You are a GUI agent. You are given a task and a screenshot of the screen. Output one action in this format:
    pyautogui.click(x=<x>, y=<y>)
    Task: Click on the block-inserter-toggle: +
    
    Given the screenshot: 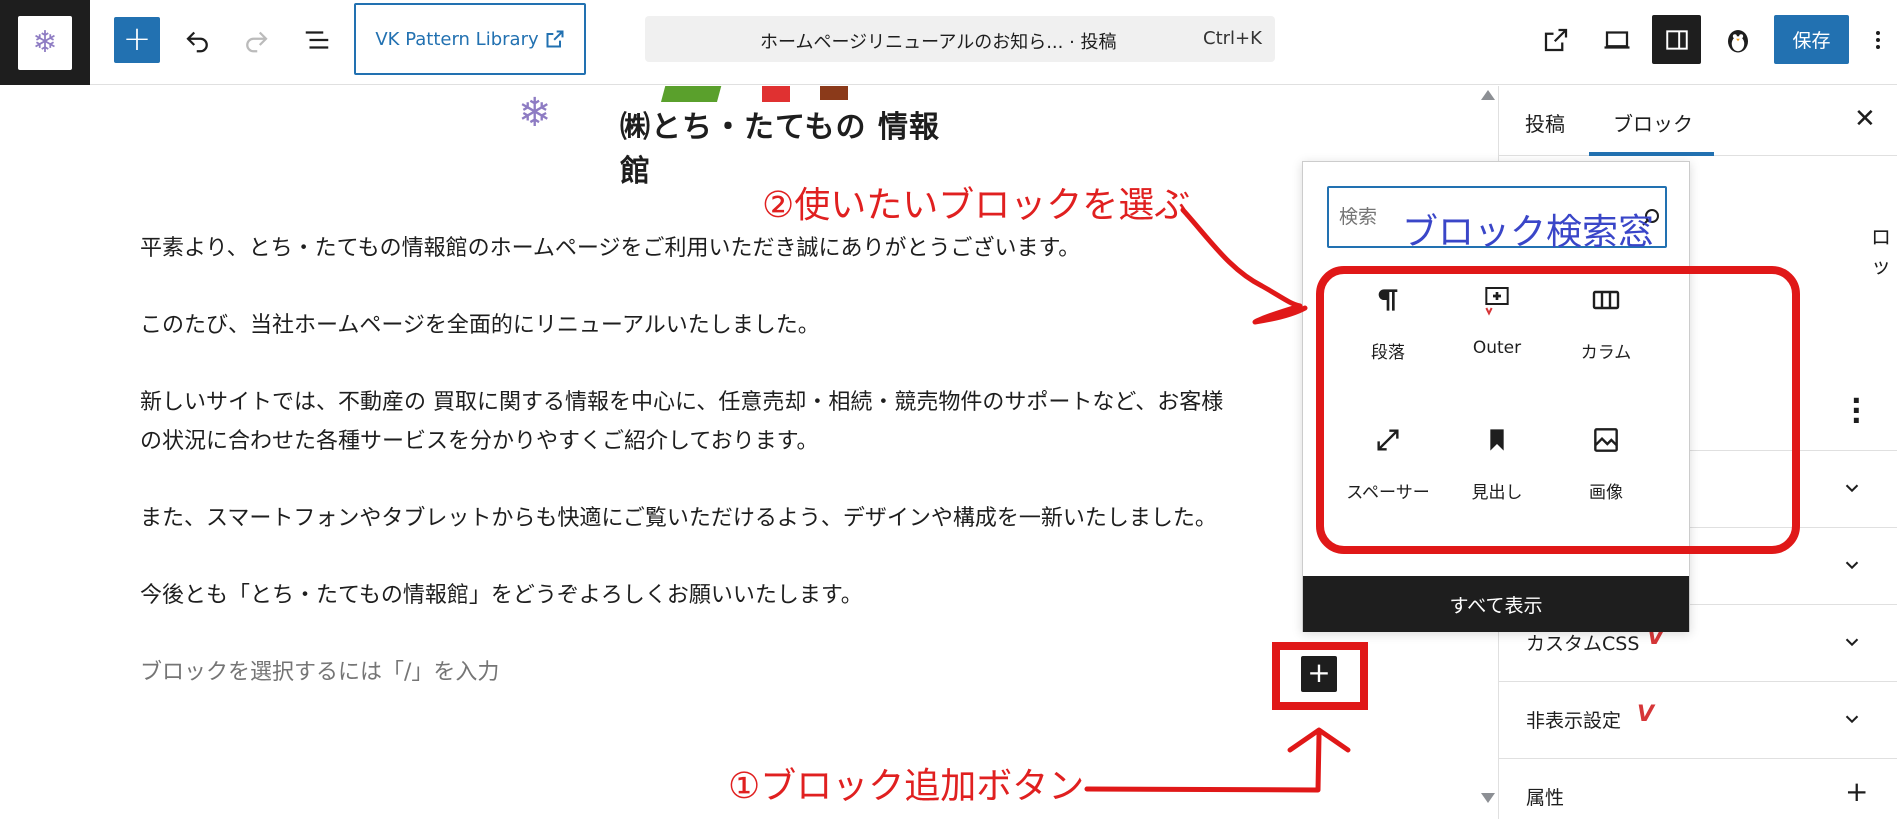 What is the action you would take?
    pyautogui.click(x=137, y=40)
    